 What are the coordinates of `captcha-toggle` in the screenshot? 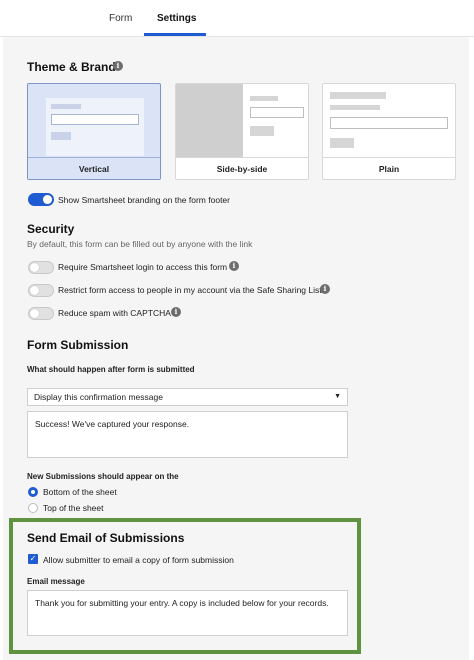 It's located at (41, 313).